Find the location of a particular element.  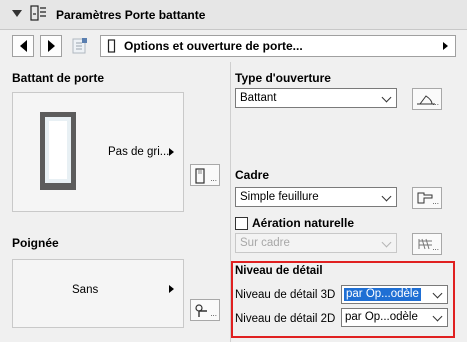

next-page-button is located at coordinates (51, 46).